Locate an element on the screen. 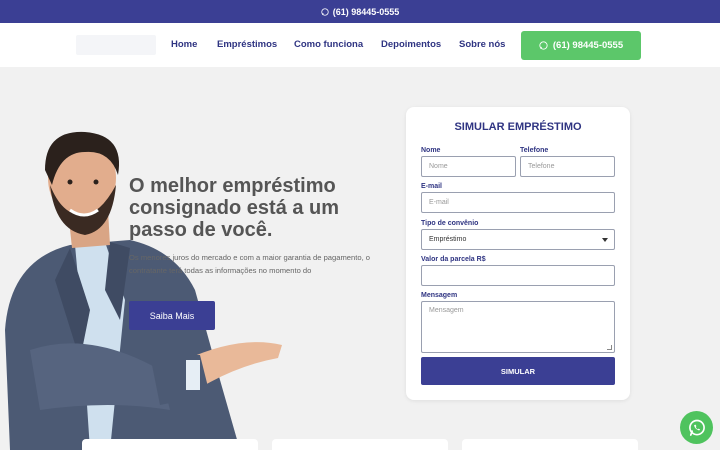  nav-item-home: Home is located at coordinates (184, 44).